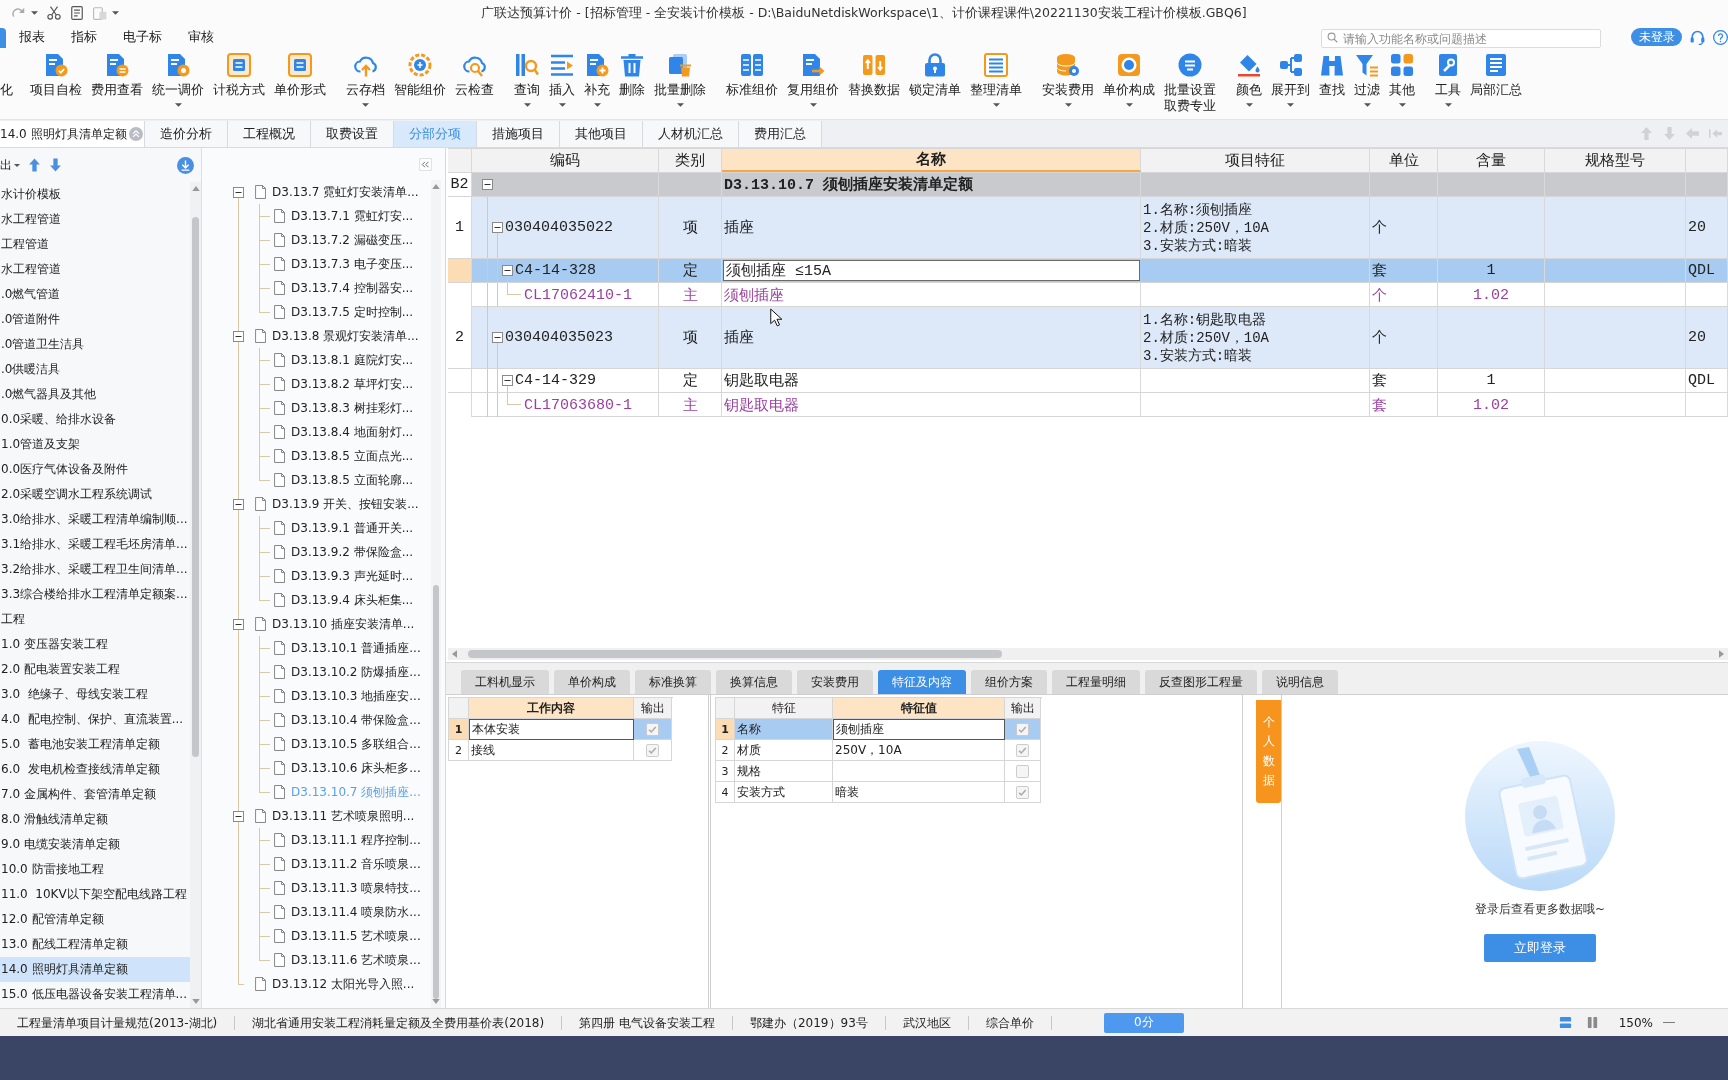 This screenshot has width=1728, height=1080. I want to click on tab: 反查图形工程量, so click(1201, 682).